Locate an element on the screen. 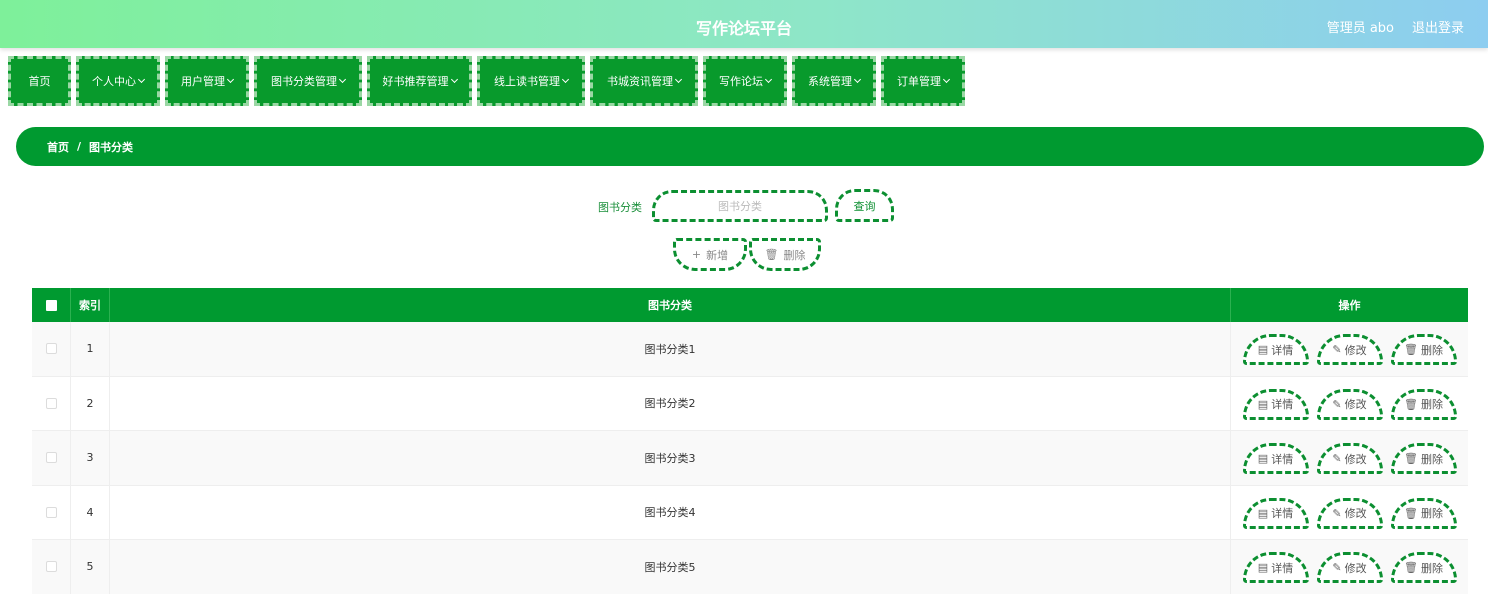 The image size is (1488, 594). breadcrumb-home: 首页 is located at coordinates (58, 147).